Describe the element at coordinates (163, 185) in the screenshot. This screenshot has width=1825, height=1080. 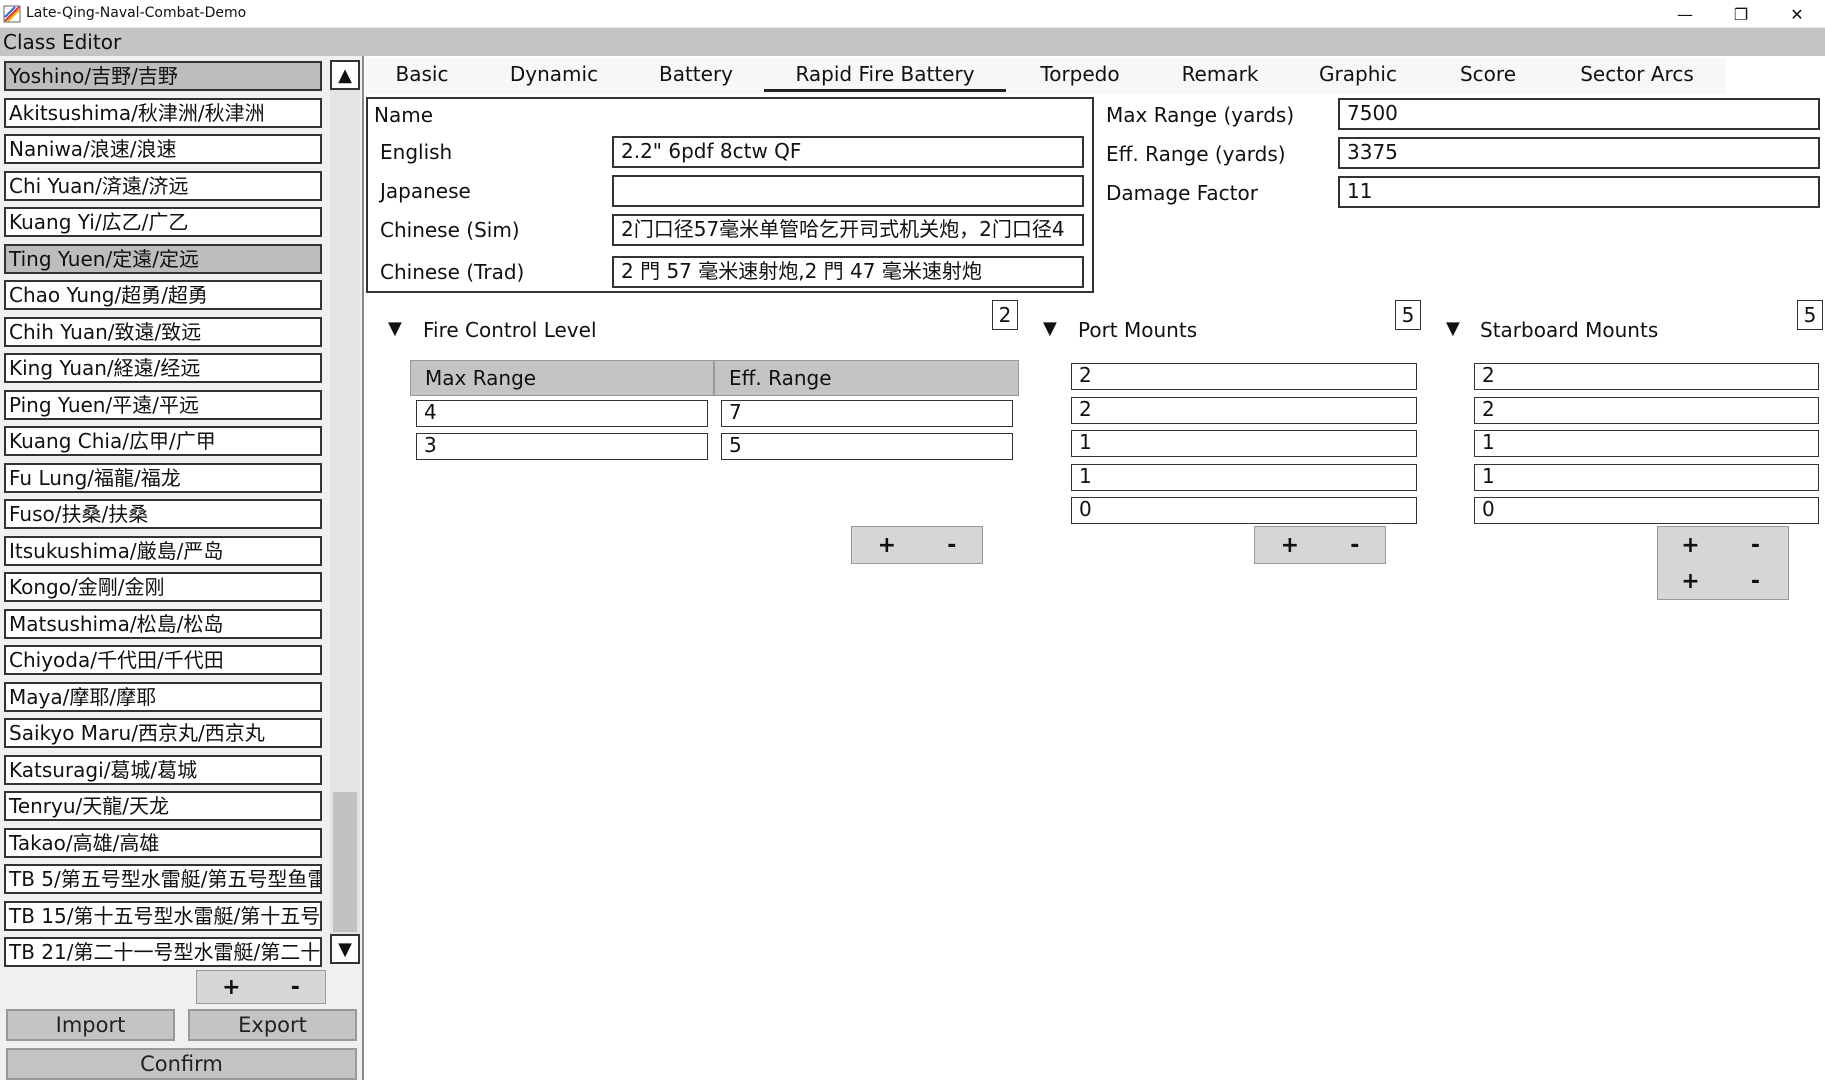
I see `ship-list-item: Chi Yuan/済遠/济远` at that location.